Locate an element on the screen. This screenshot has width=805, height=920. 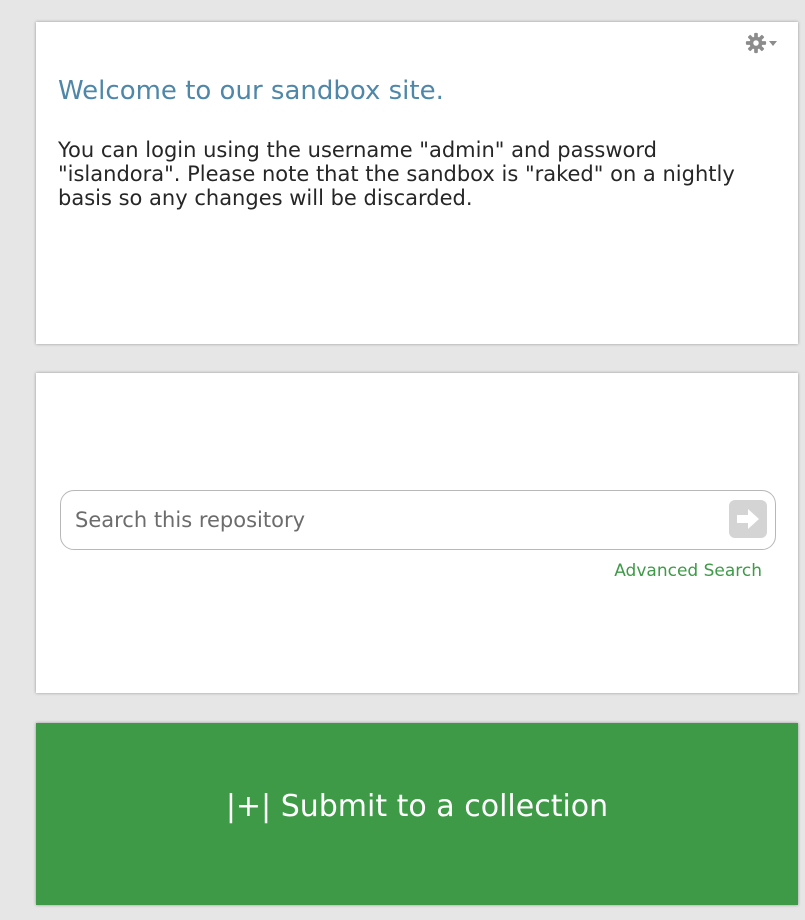
gear-icon is located at coordinates (756, 43).